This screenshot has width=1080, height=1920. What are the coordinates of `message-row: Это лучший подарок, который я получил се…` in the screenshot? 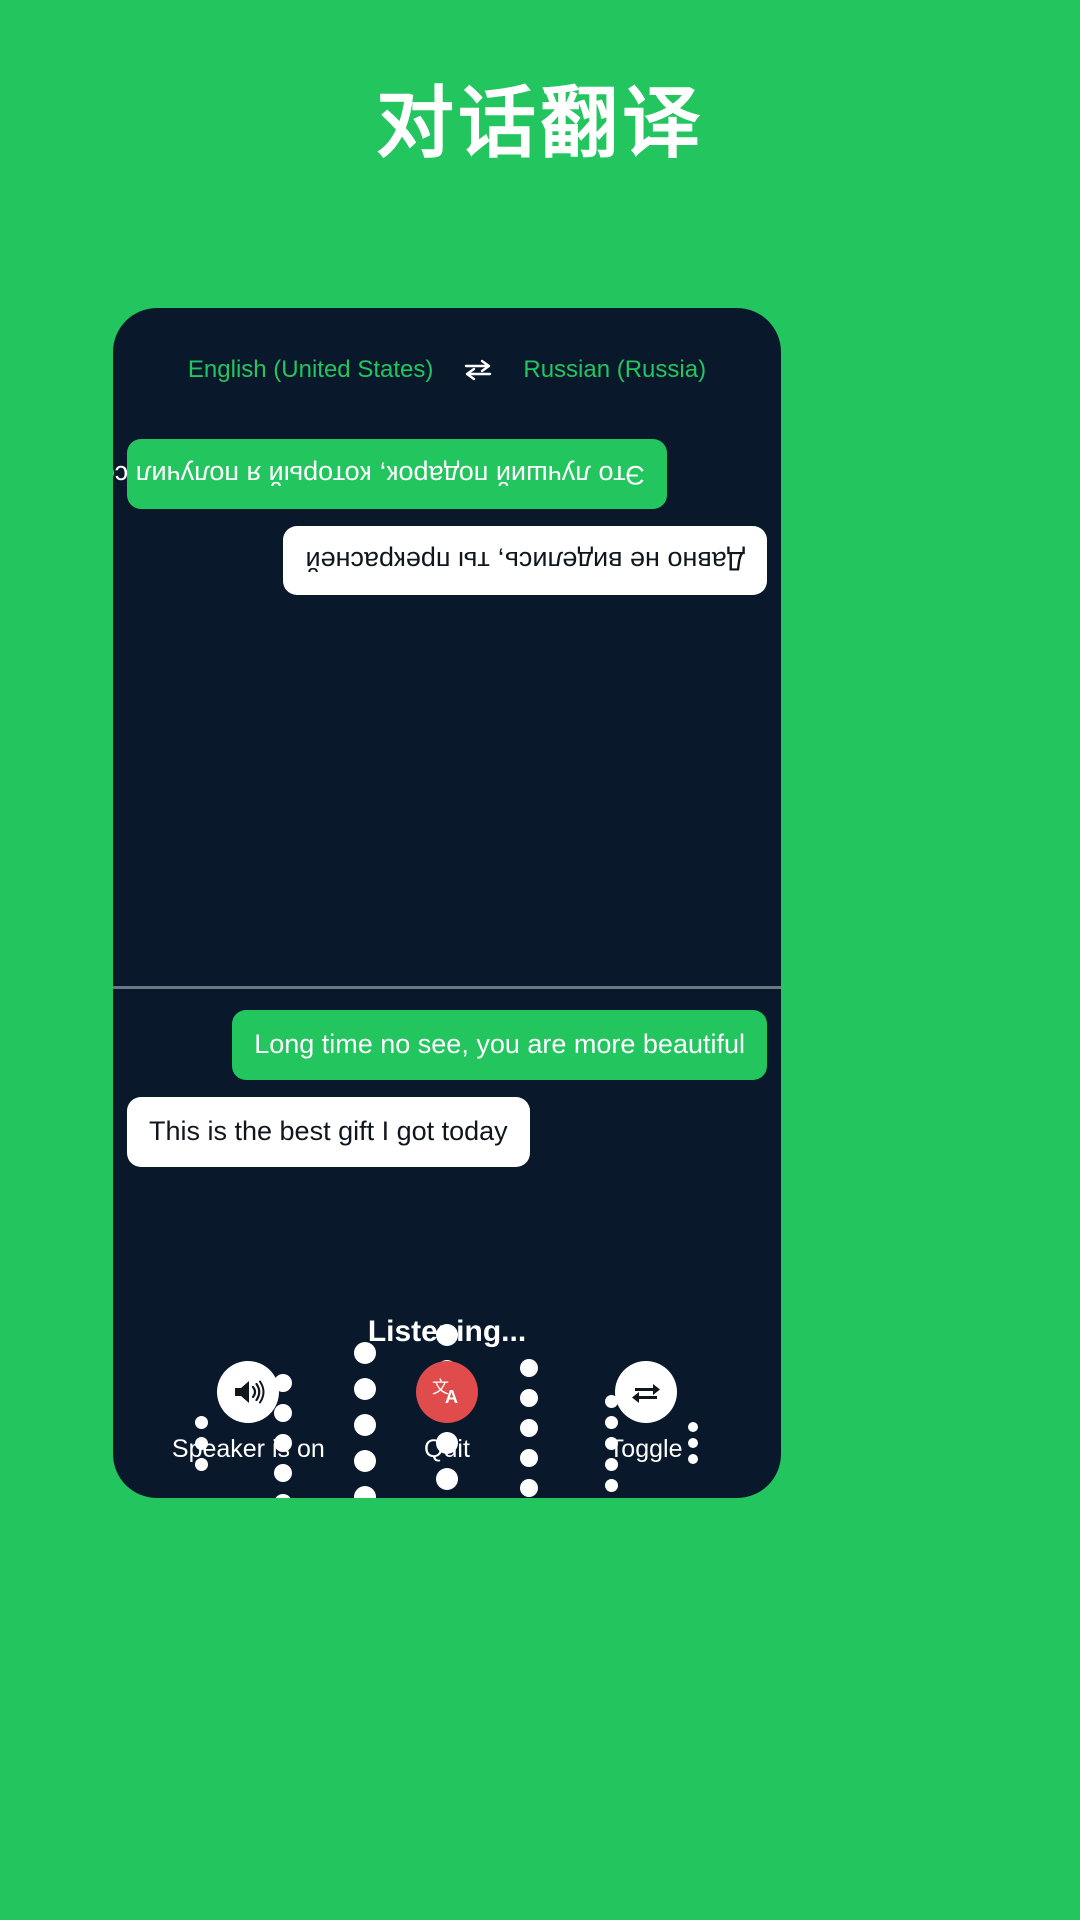 It's located at (440, 474).